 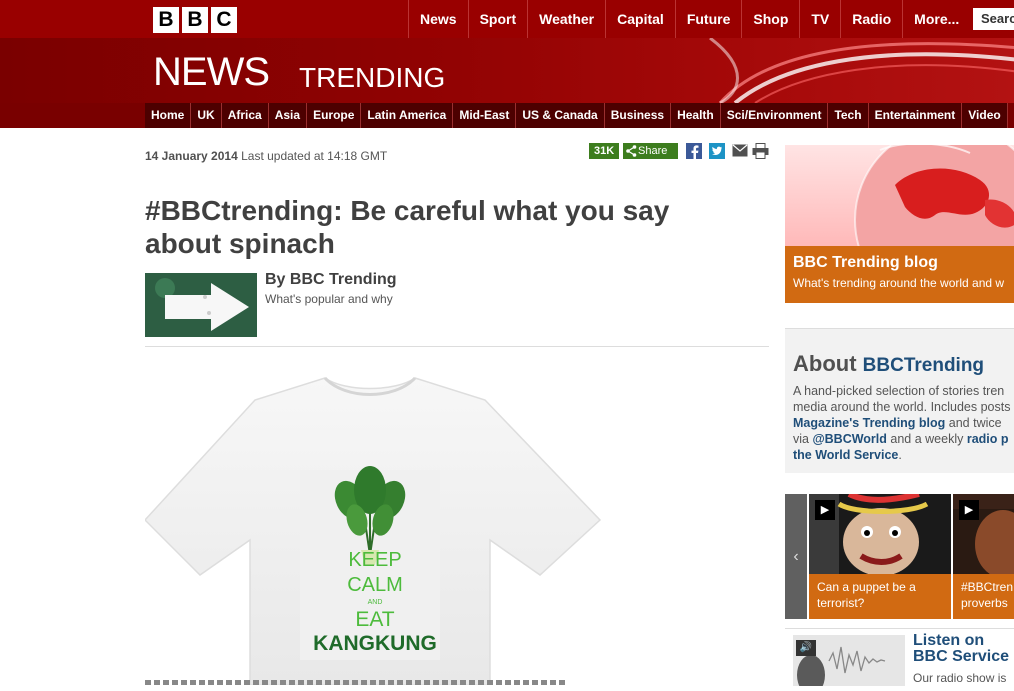 What do you see at coordinates (375, 585) in the screenshot?
I see `calm-word: CALM` at bounding box center [375, 585].